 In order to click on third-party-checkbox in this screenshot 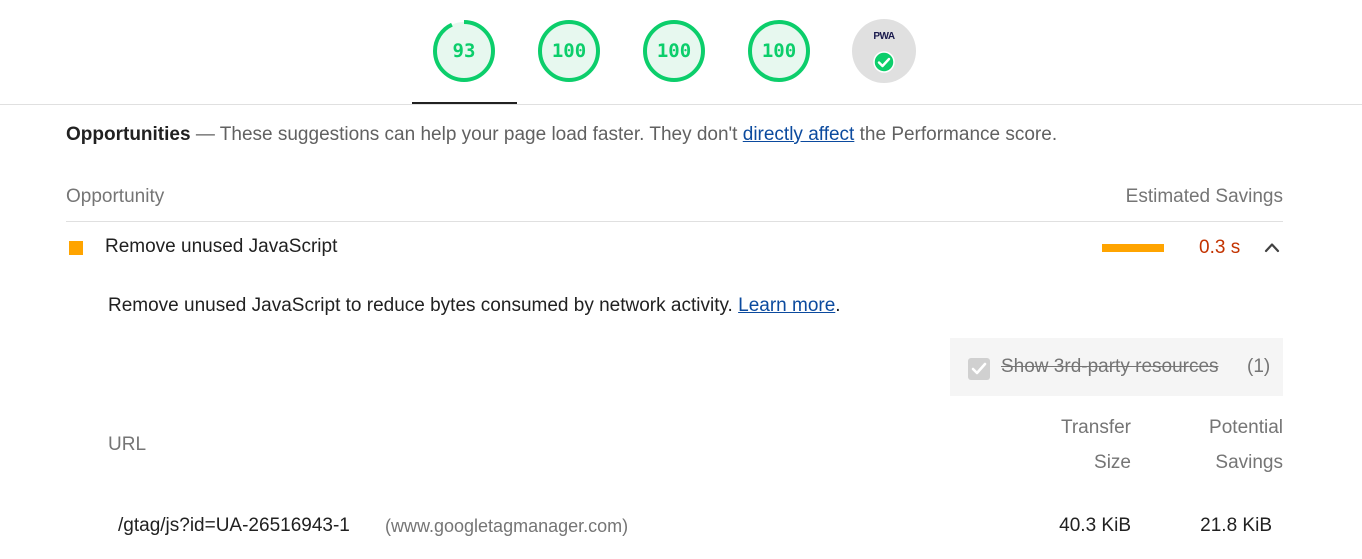, I will do `click(979, 369)`.